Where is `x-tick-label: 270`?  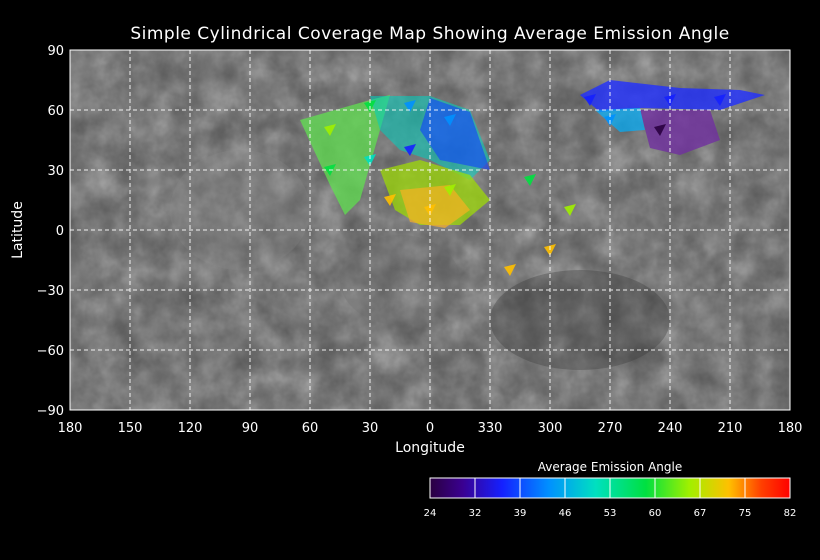 x-tick-label: 270 is located at coordinates (610, 428).